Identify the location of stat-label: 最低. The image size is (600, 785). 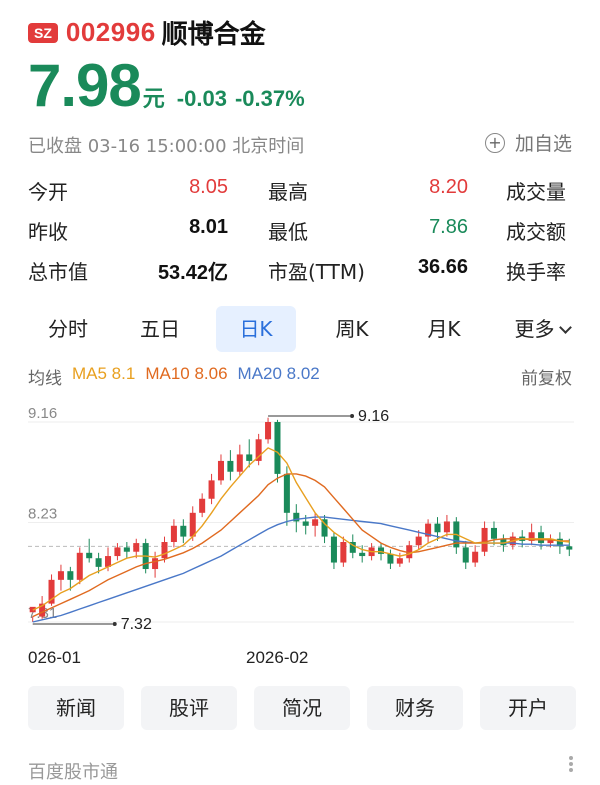
(288, 232).